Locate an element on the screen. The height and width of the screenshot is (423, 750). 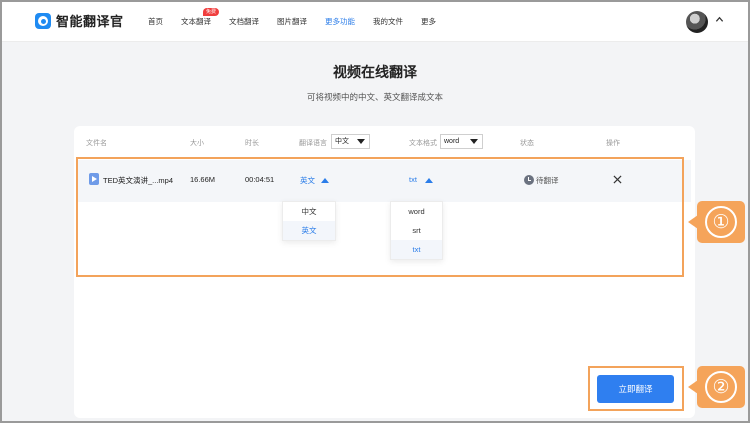
select-value: word is located at coordinates (452, 141).